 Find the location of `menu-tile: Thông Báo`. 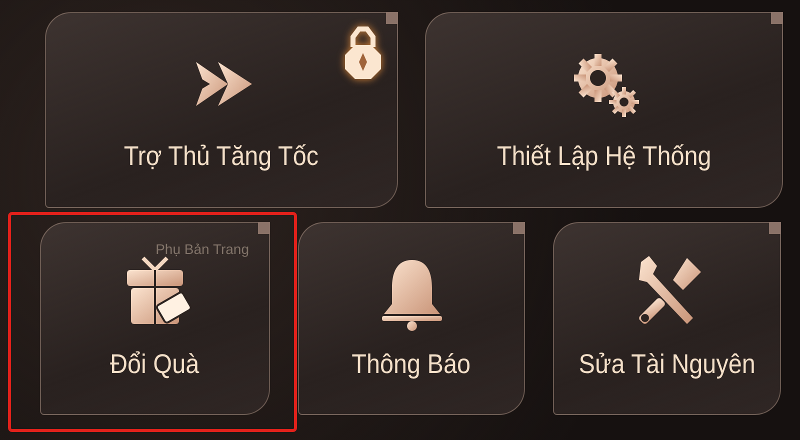

menu-tile: Thông Báo is located at coordinates (411, 318).